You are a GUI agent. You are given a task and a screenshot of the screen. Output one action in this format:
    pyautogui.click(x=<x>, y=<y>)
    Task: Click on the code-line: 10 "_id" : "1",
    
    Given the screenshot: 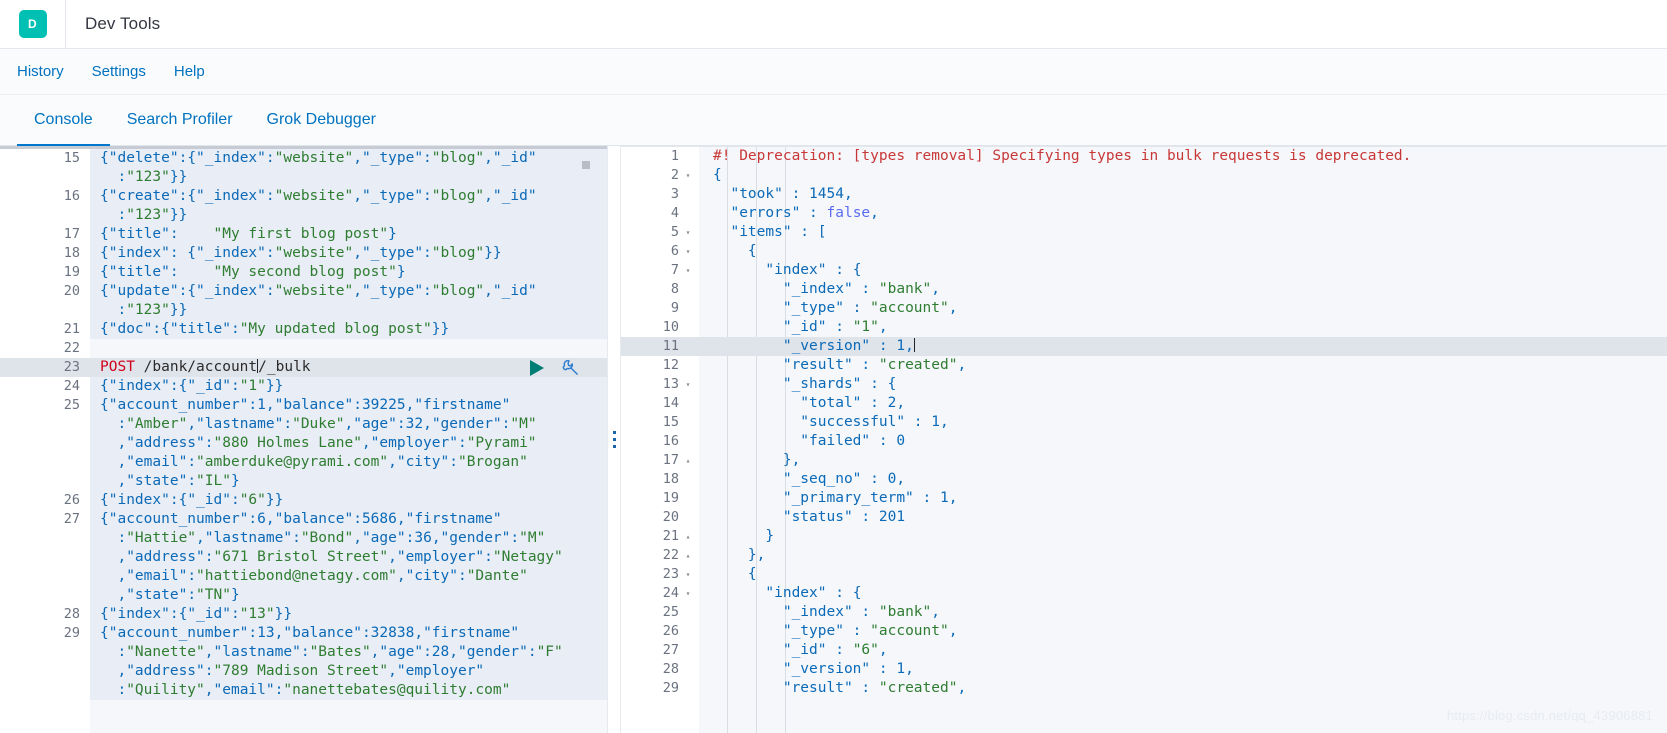 What is the action you would take?
    pyautogui.click(x=1144, y=327)
    